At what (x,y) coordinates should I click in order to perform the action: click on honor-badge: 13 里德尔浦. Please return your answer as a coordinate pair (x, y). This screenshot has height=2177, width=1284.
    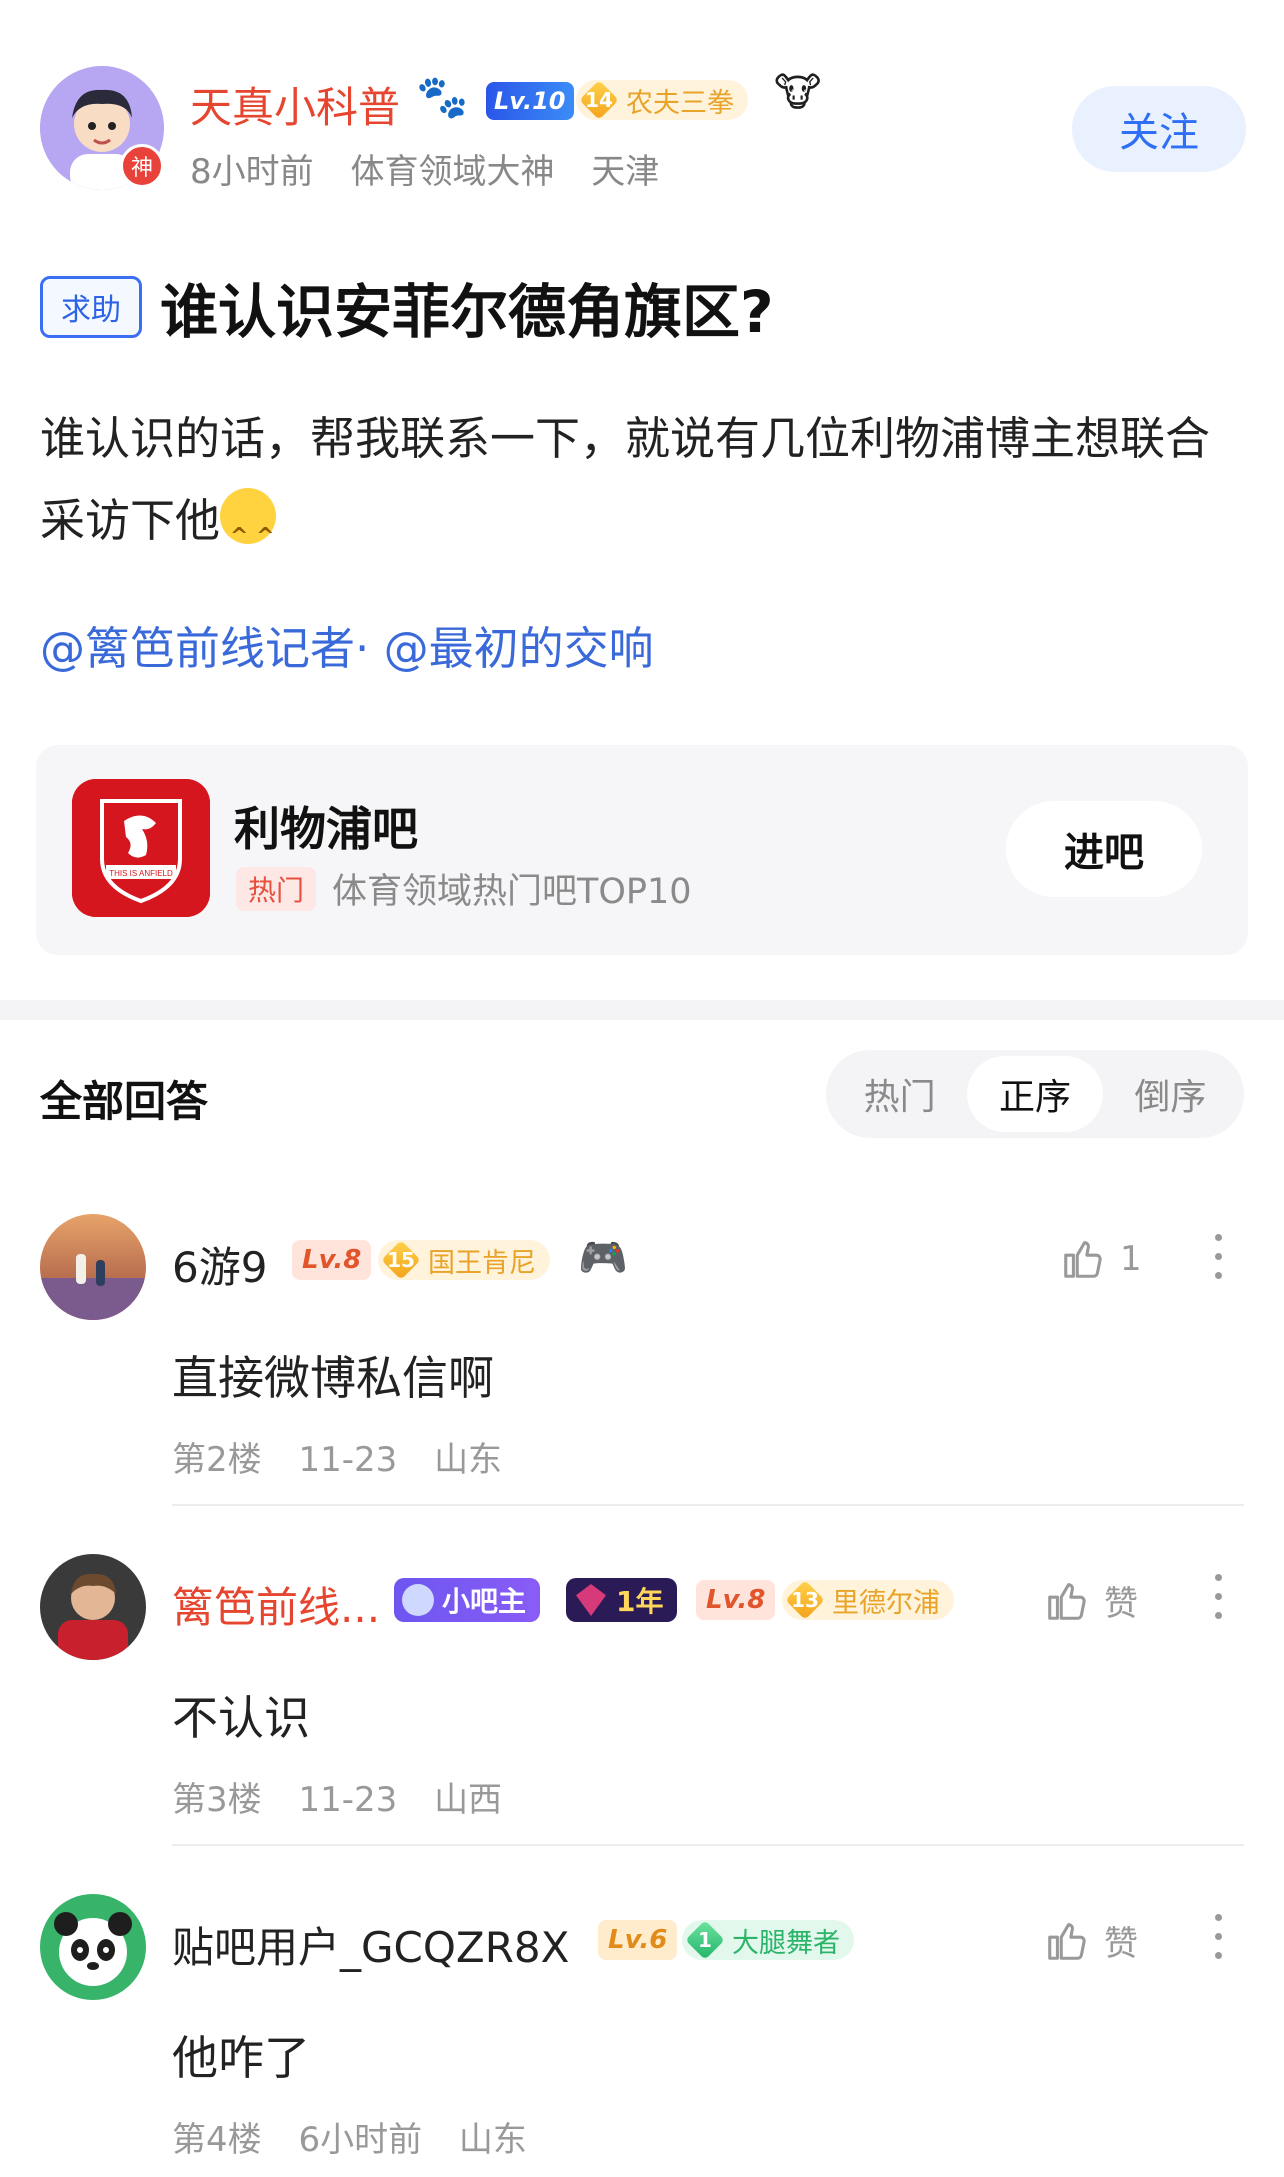
    Looking at the image, I should click on (868, 1600).